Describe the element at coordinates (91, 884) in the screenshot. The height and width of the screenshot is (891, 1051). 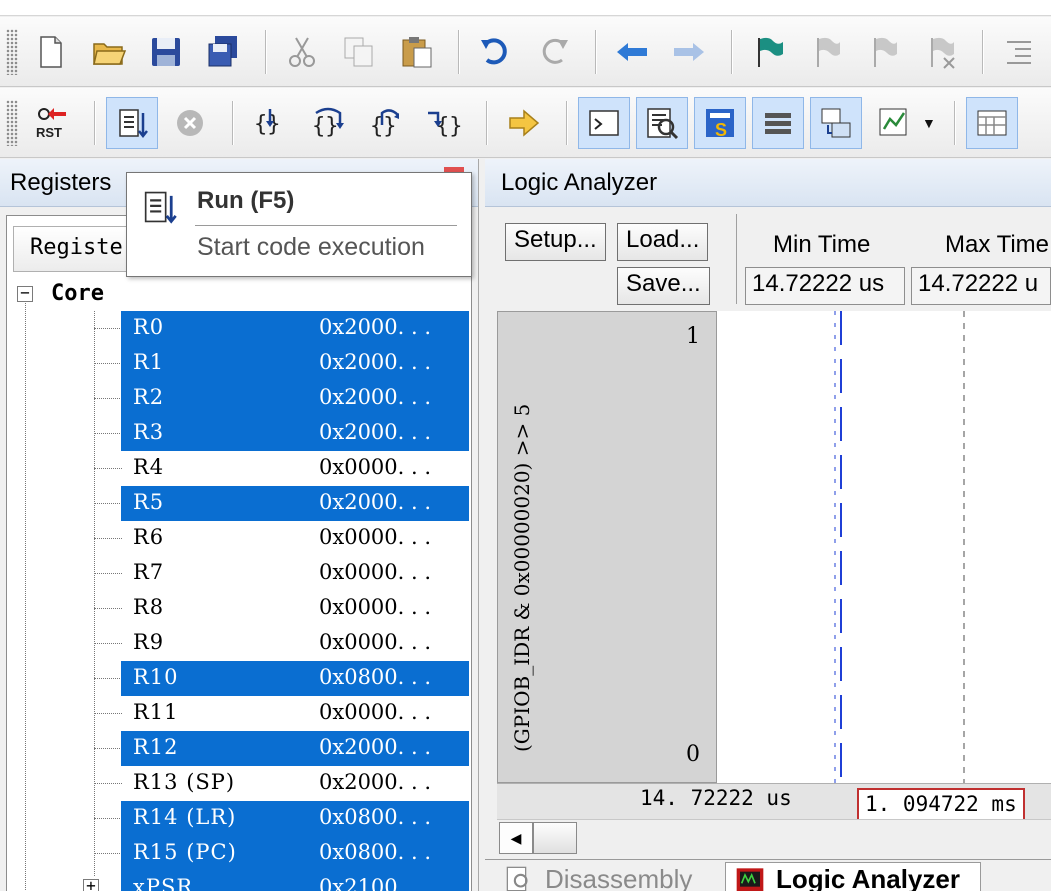
I see `expand-icon: +` at that location.